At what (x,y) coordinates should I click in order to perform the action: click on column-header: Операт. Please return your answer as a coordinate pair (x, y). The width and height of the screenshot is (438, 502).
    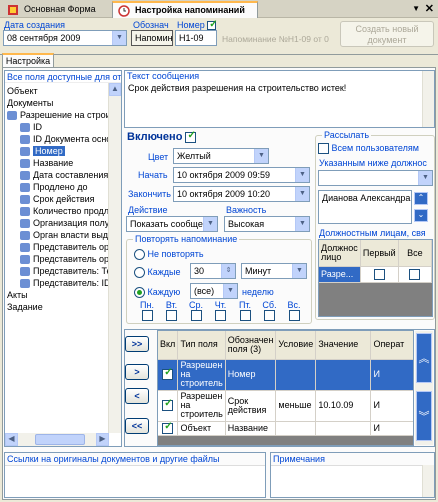
    Looking at the image, I should click on (391, 345).